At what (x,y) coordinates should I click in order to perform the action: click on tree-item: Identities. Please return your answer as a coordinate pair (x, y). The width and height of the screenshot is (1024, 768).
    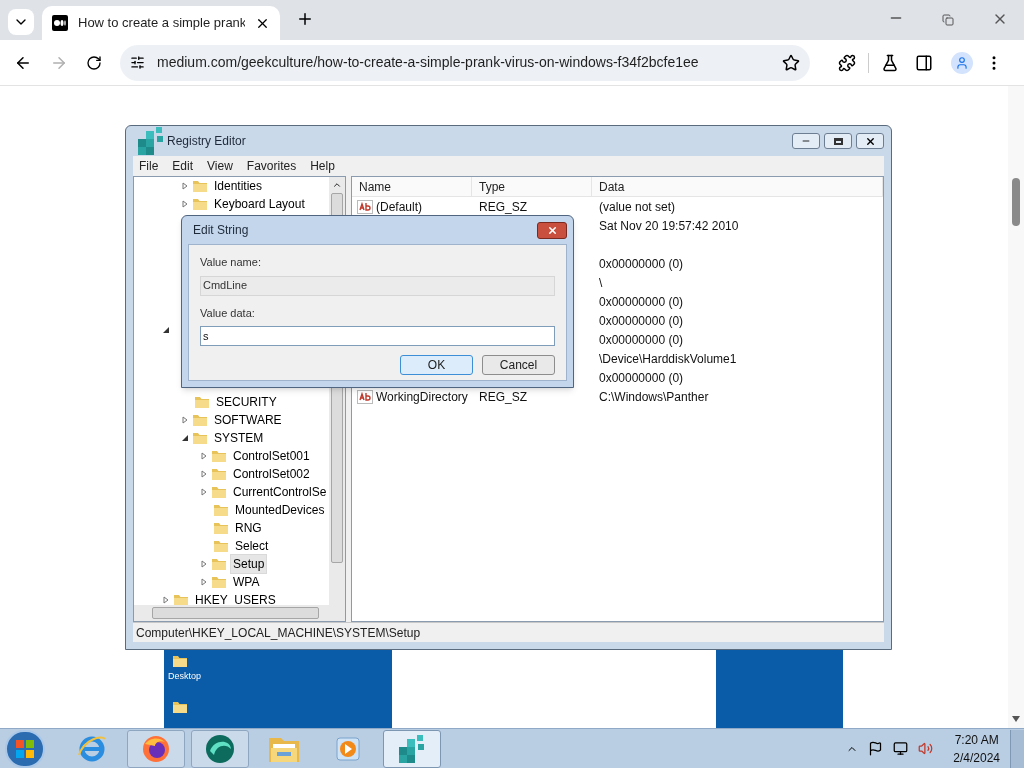
    Looking at the image, I should click on (238, 186).